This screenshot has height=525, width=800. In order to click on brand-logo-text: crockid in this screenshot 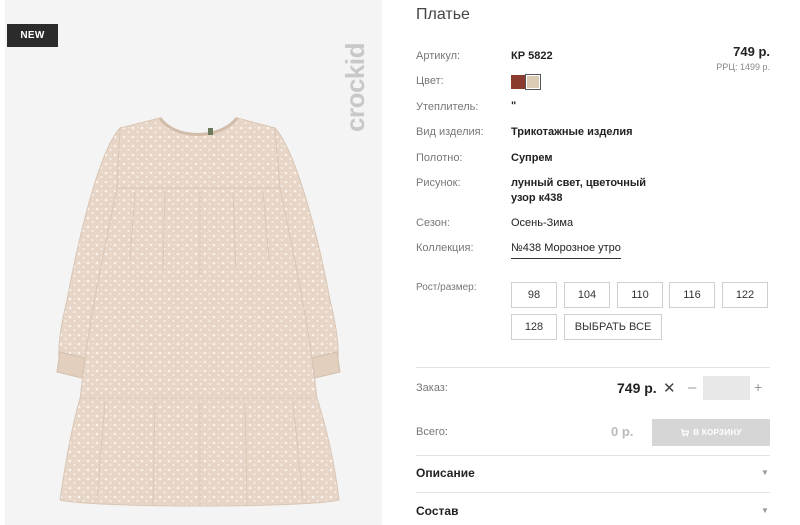, I will do `click(354, 87)`.